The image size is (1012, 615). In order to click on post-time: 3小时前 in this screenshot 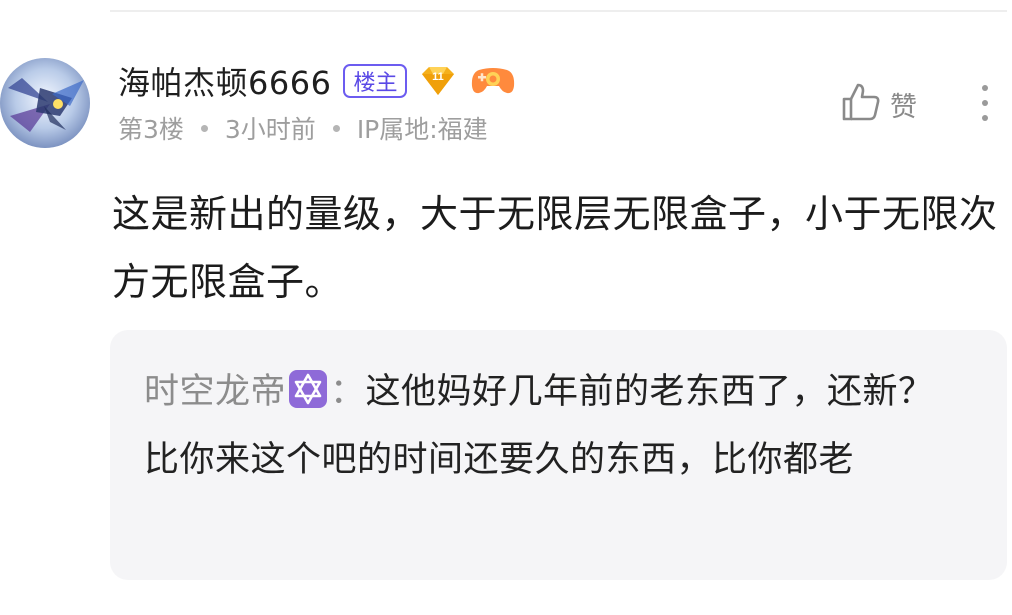, I will do `click(270, 129)`.